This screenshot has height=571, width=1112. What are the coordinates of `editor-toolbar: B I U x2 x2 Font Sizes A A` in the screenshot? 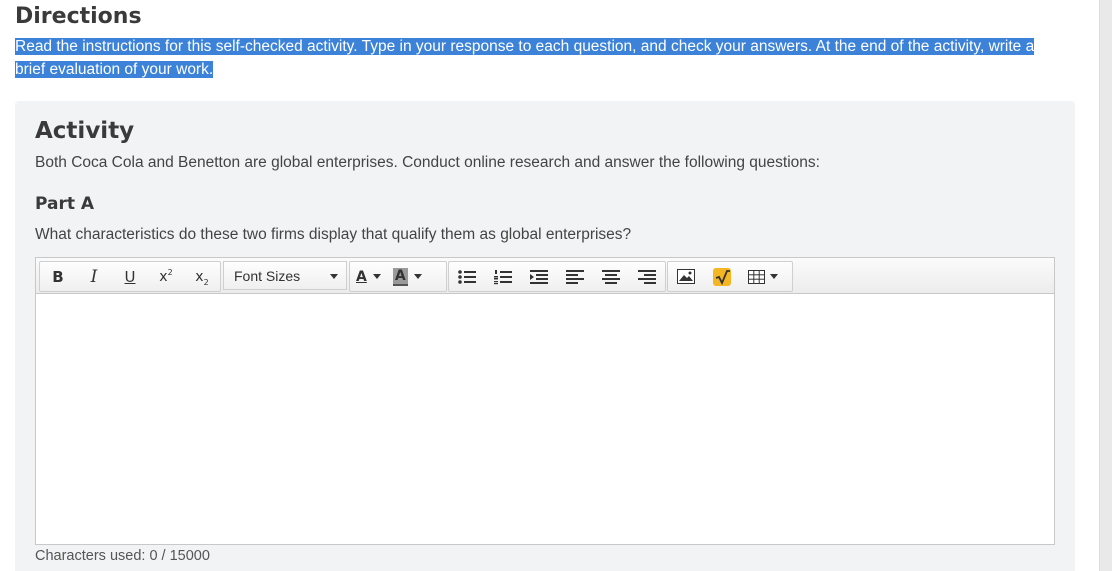 It's located at (545, 276).